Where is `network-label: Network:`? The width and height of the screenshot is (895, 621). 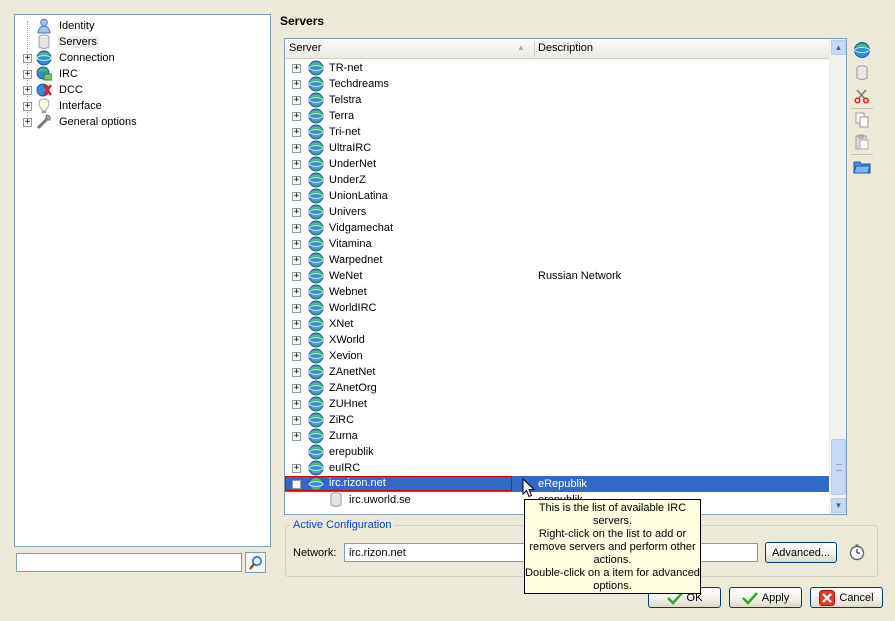
network-label: Network: is located at coordinates (315, 553).